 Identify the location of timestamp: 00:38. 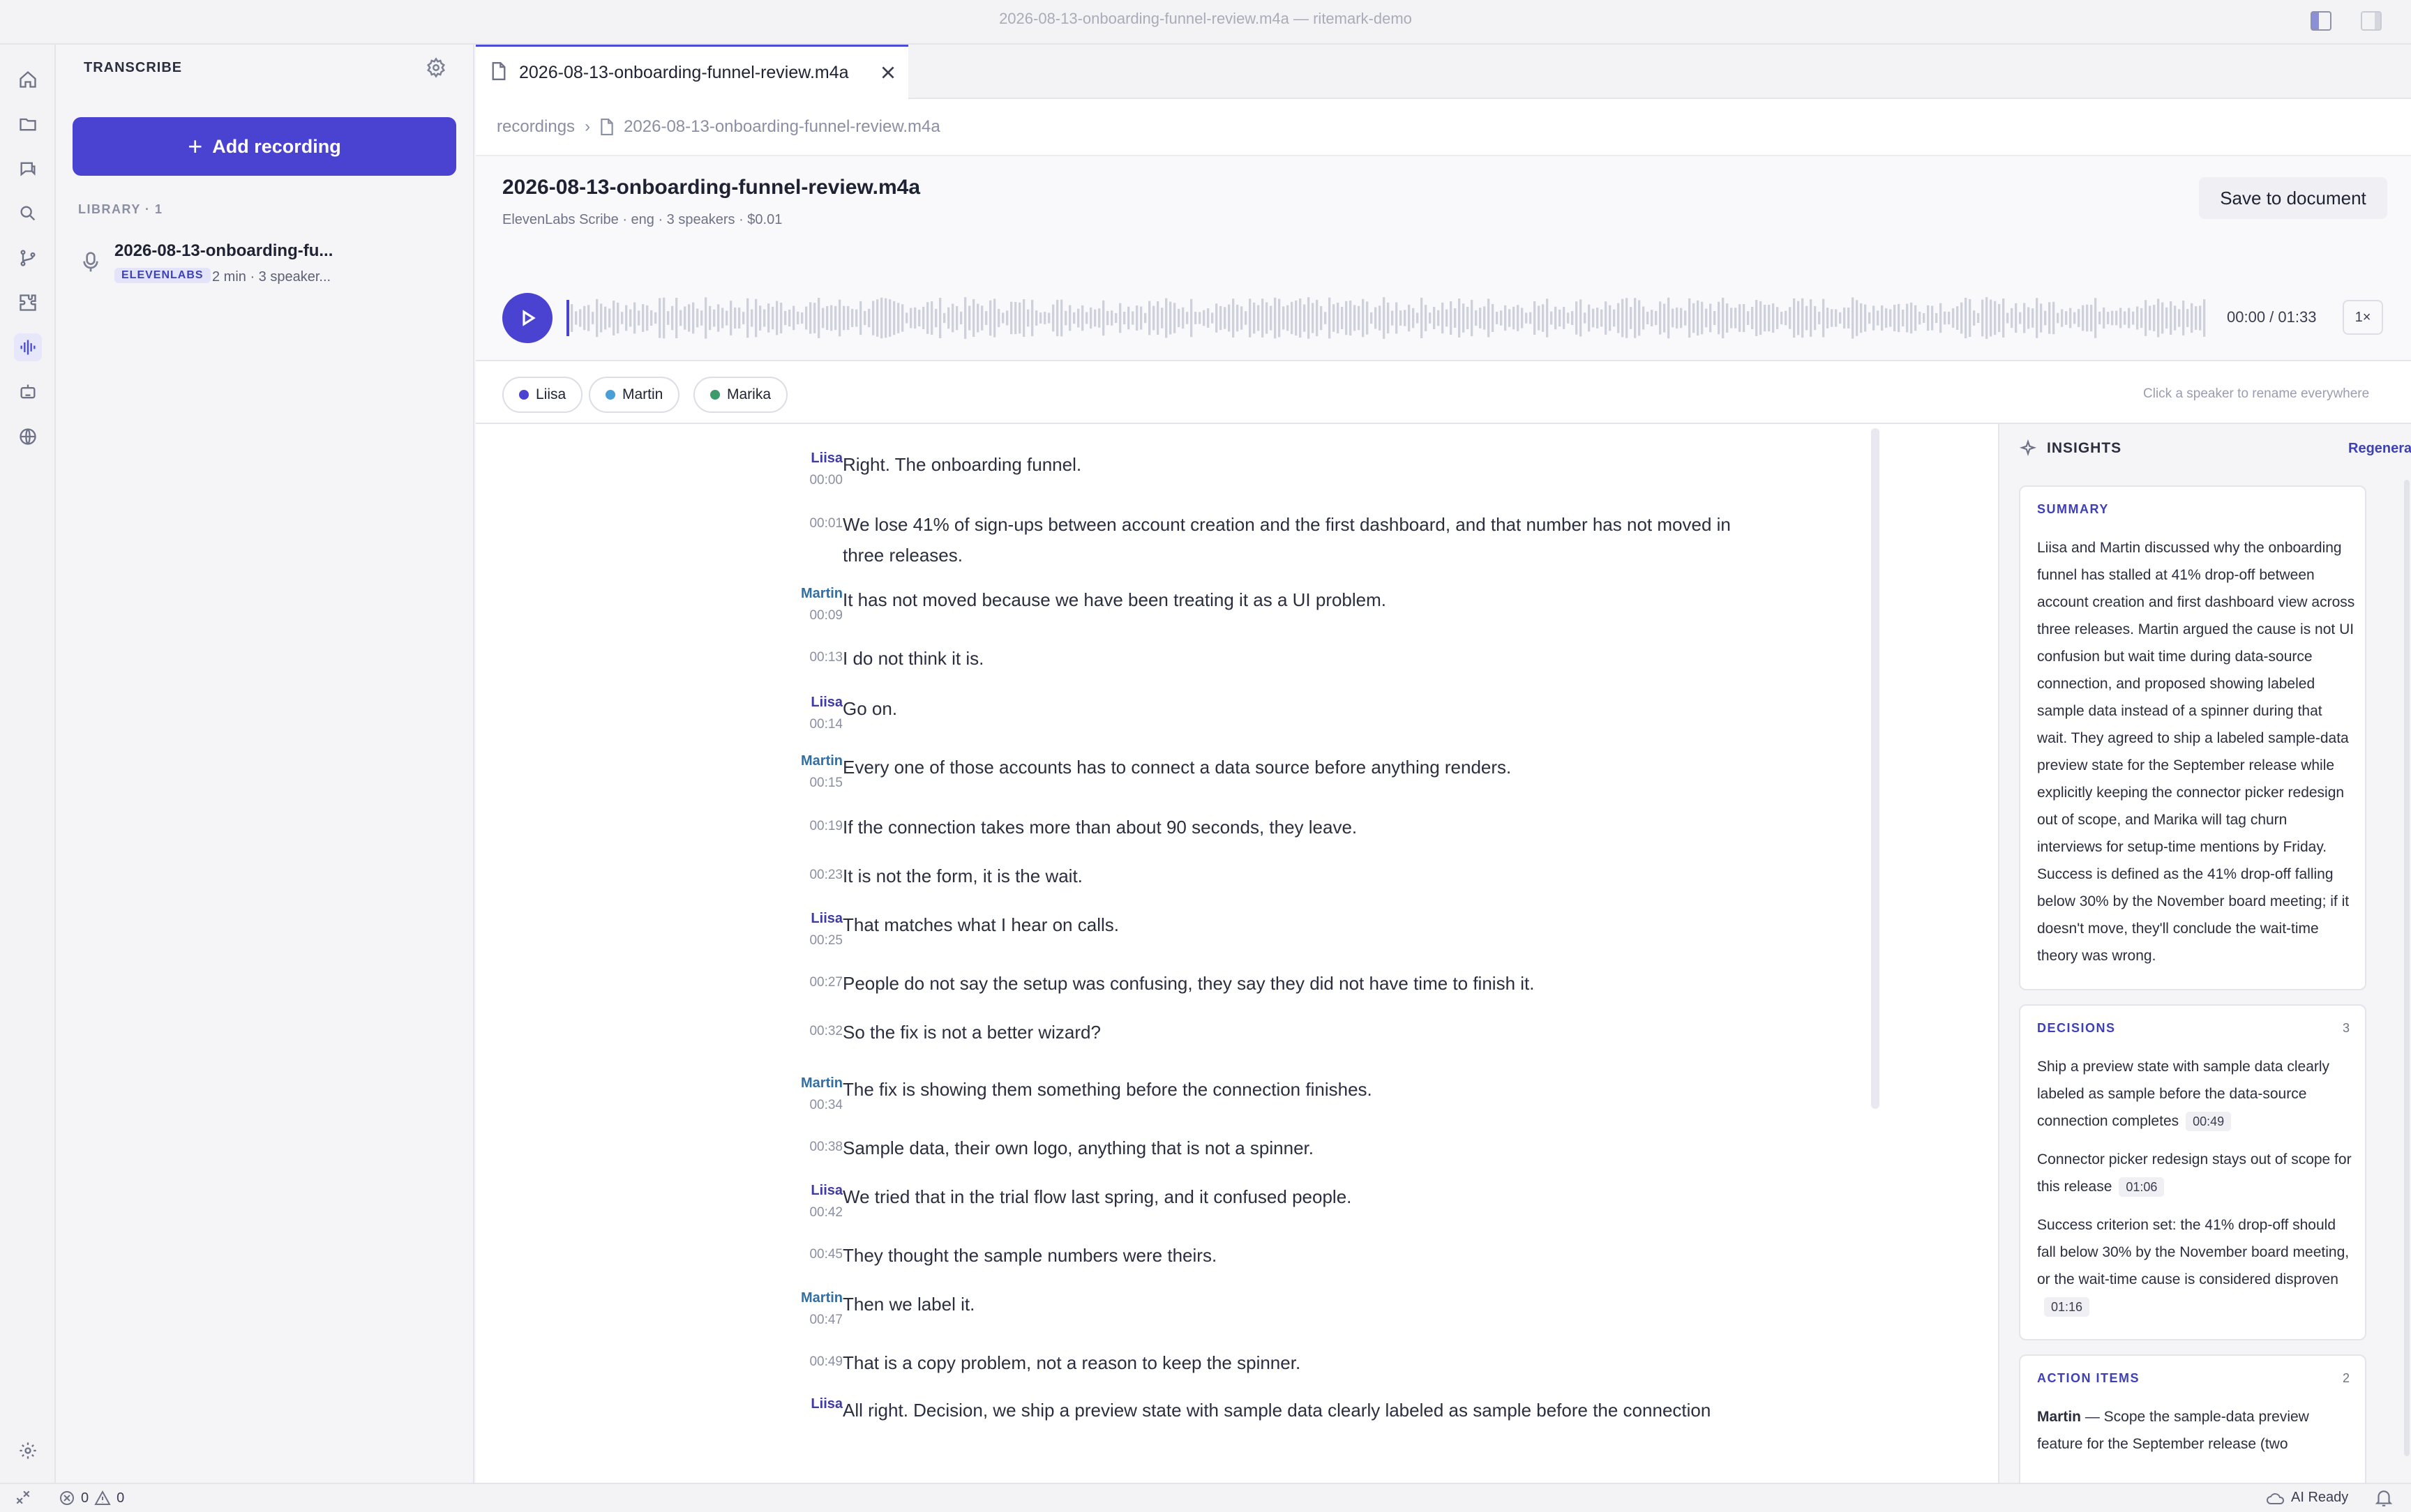
(783, 1147).